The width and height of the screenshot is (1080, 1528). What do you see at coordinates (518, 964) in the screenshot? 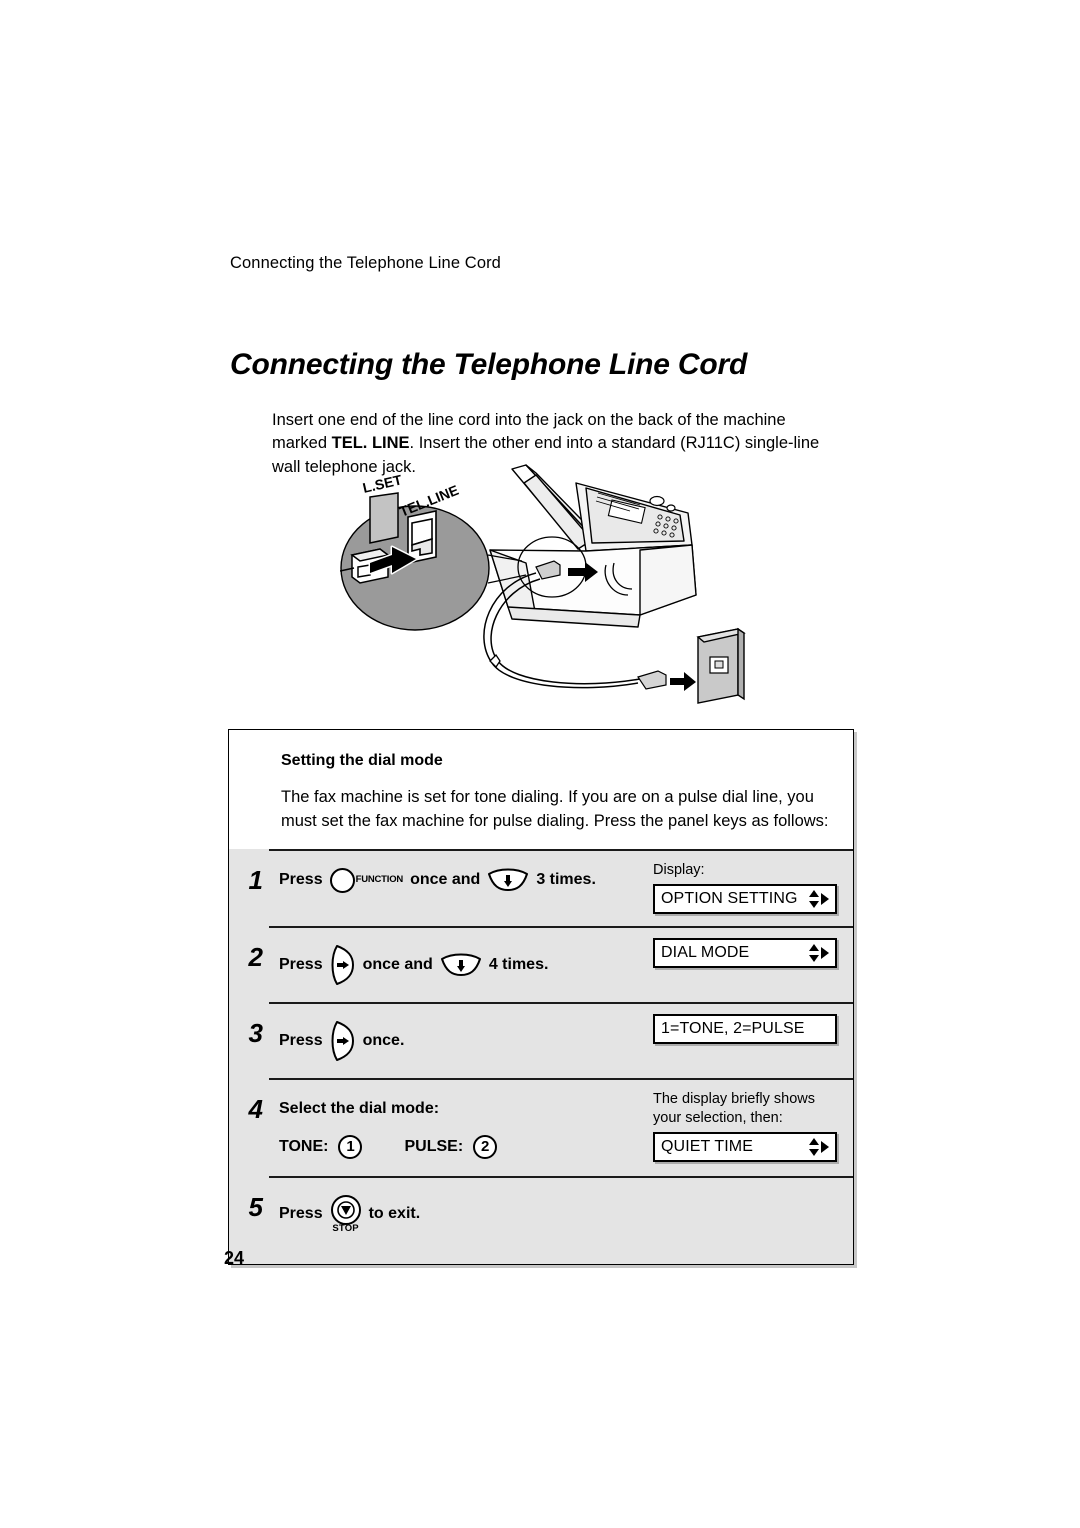
I see `step-count-text: 4 times.` at bounding box center [518, 964].